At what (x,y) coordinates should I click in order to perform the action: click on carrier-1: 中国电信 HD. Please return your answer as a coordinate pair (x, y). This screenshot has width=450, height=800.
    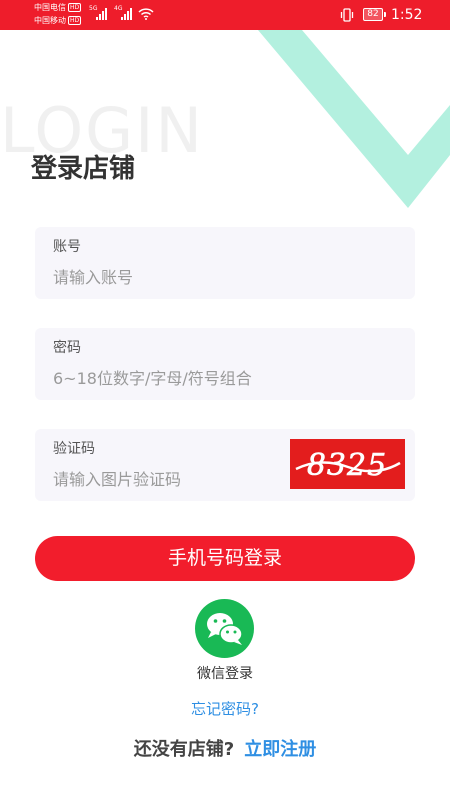
    Looking at the image, I should click on (58, 8).